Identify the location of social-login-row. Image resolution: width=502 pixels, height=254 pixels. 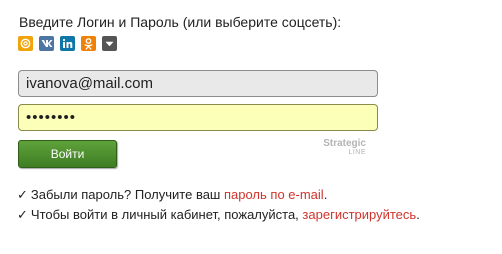
(67, 43).